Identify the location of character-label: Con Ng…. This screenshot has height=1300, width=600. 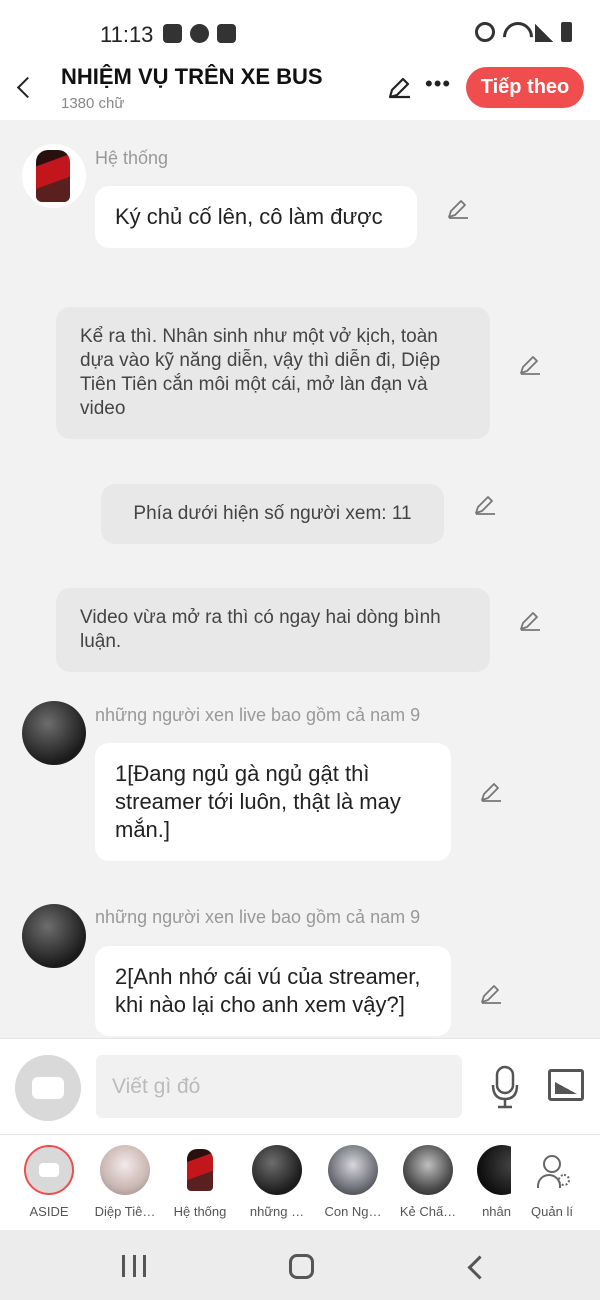
(353, 1211).